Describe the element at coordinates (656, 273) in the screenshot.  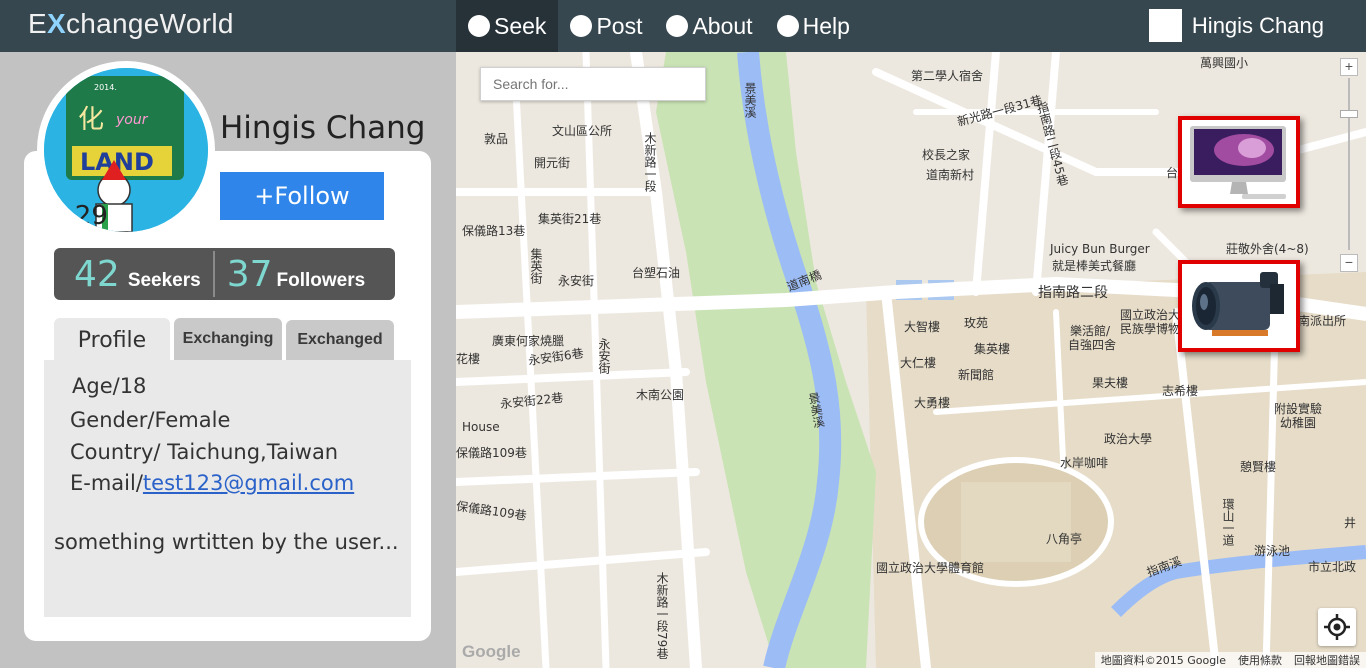
I see `map-label: 台塑石油` at that location.